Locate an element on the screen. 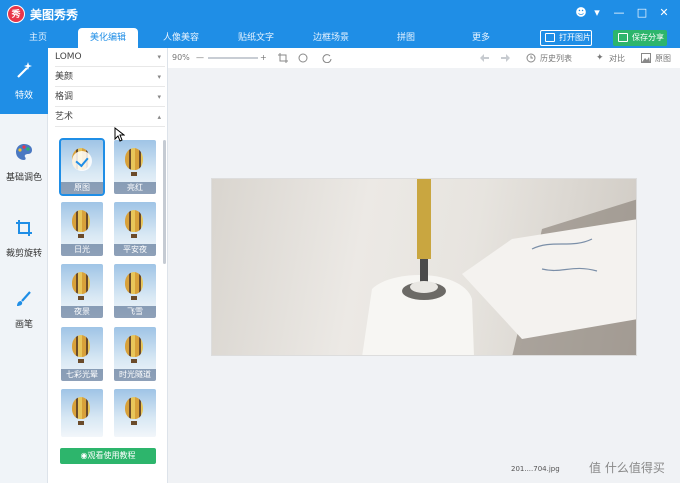 The width and height of the screenshot is (680, 483). view-toolbar: 90% — + 历史列表 ✦ 对比 原图 is located at coordinates (424, 58).